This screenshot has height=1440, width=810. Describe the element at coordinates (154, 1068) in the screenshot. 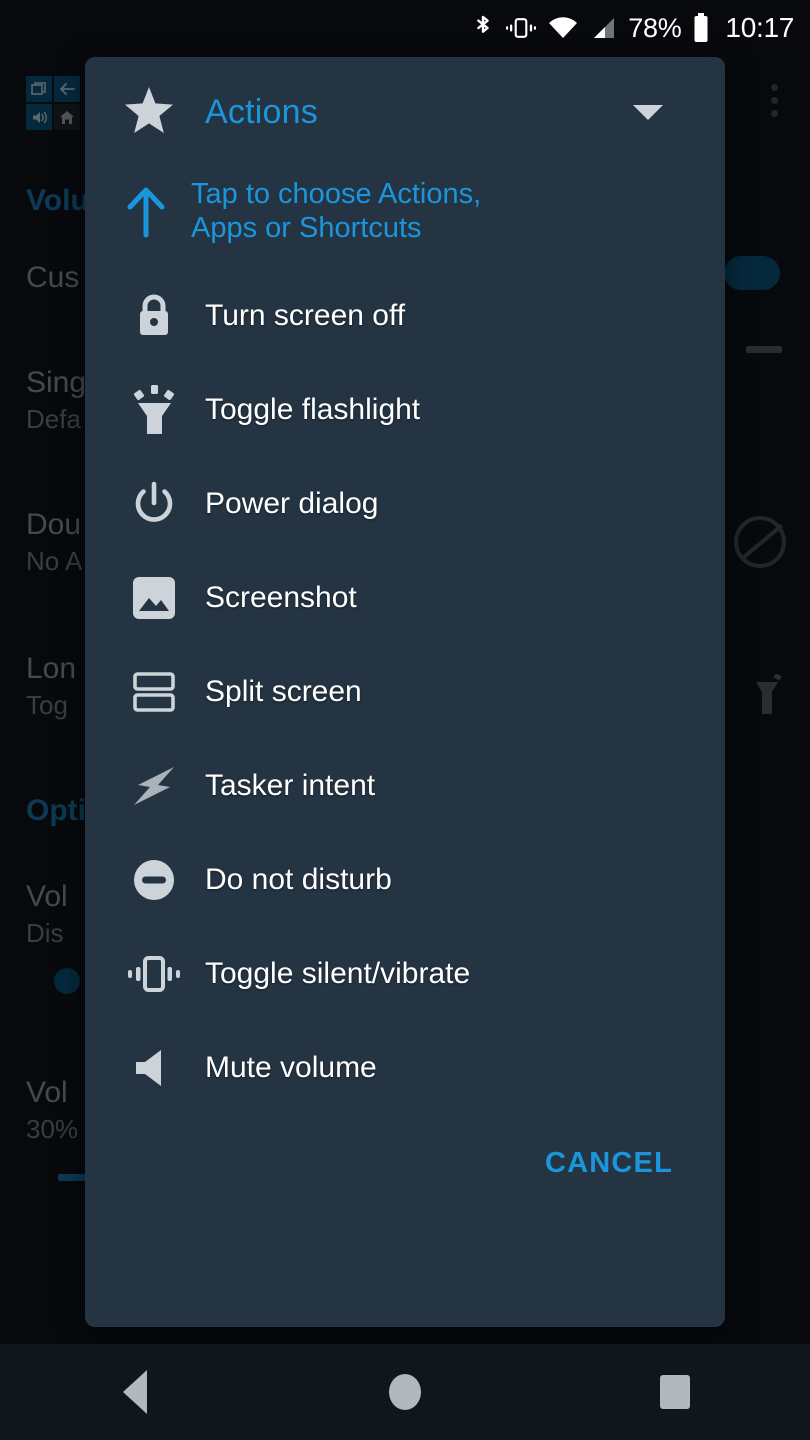

I see `speaker-icon` at that location.